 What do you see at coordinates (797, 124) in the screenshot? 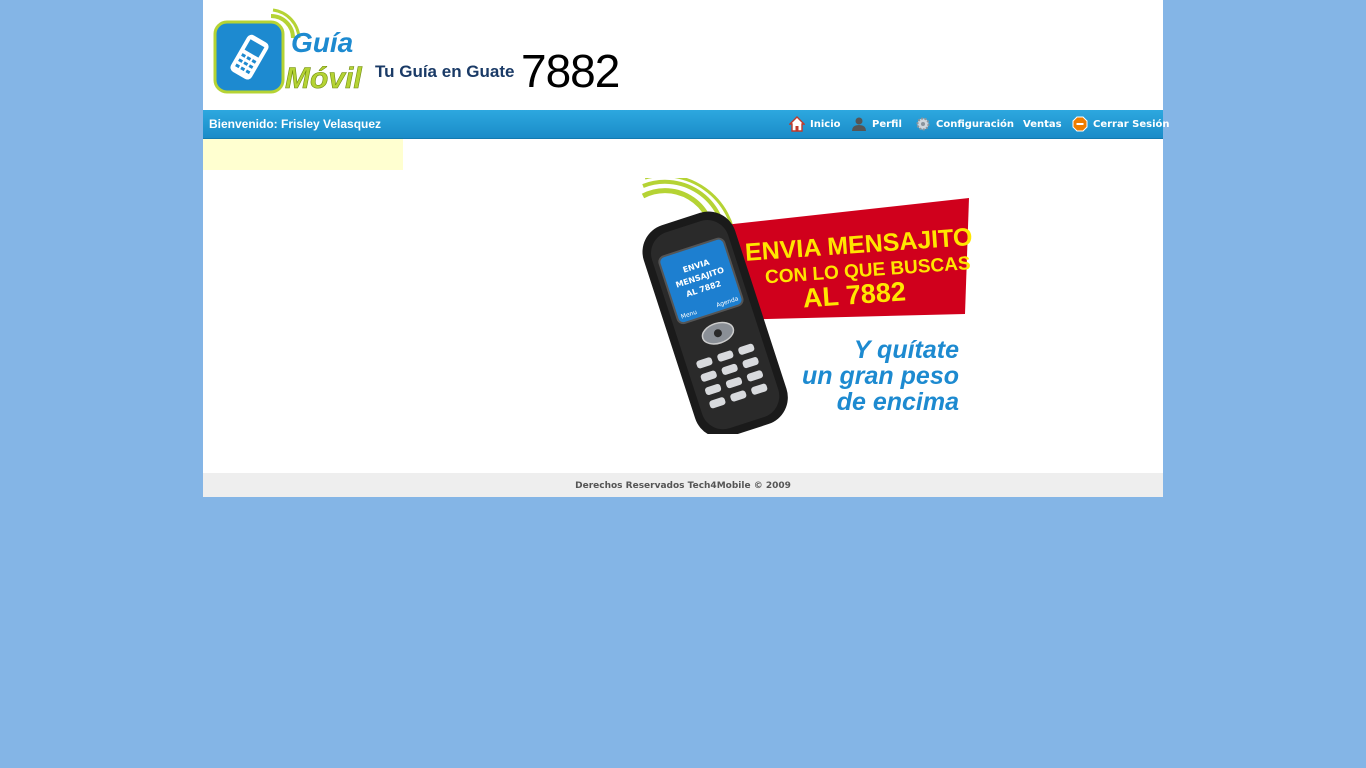
I see `home-icon` at bounding box center [797, 124].